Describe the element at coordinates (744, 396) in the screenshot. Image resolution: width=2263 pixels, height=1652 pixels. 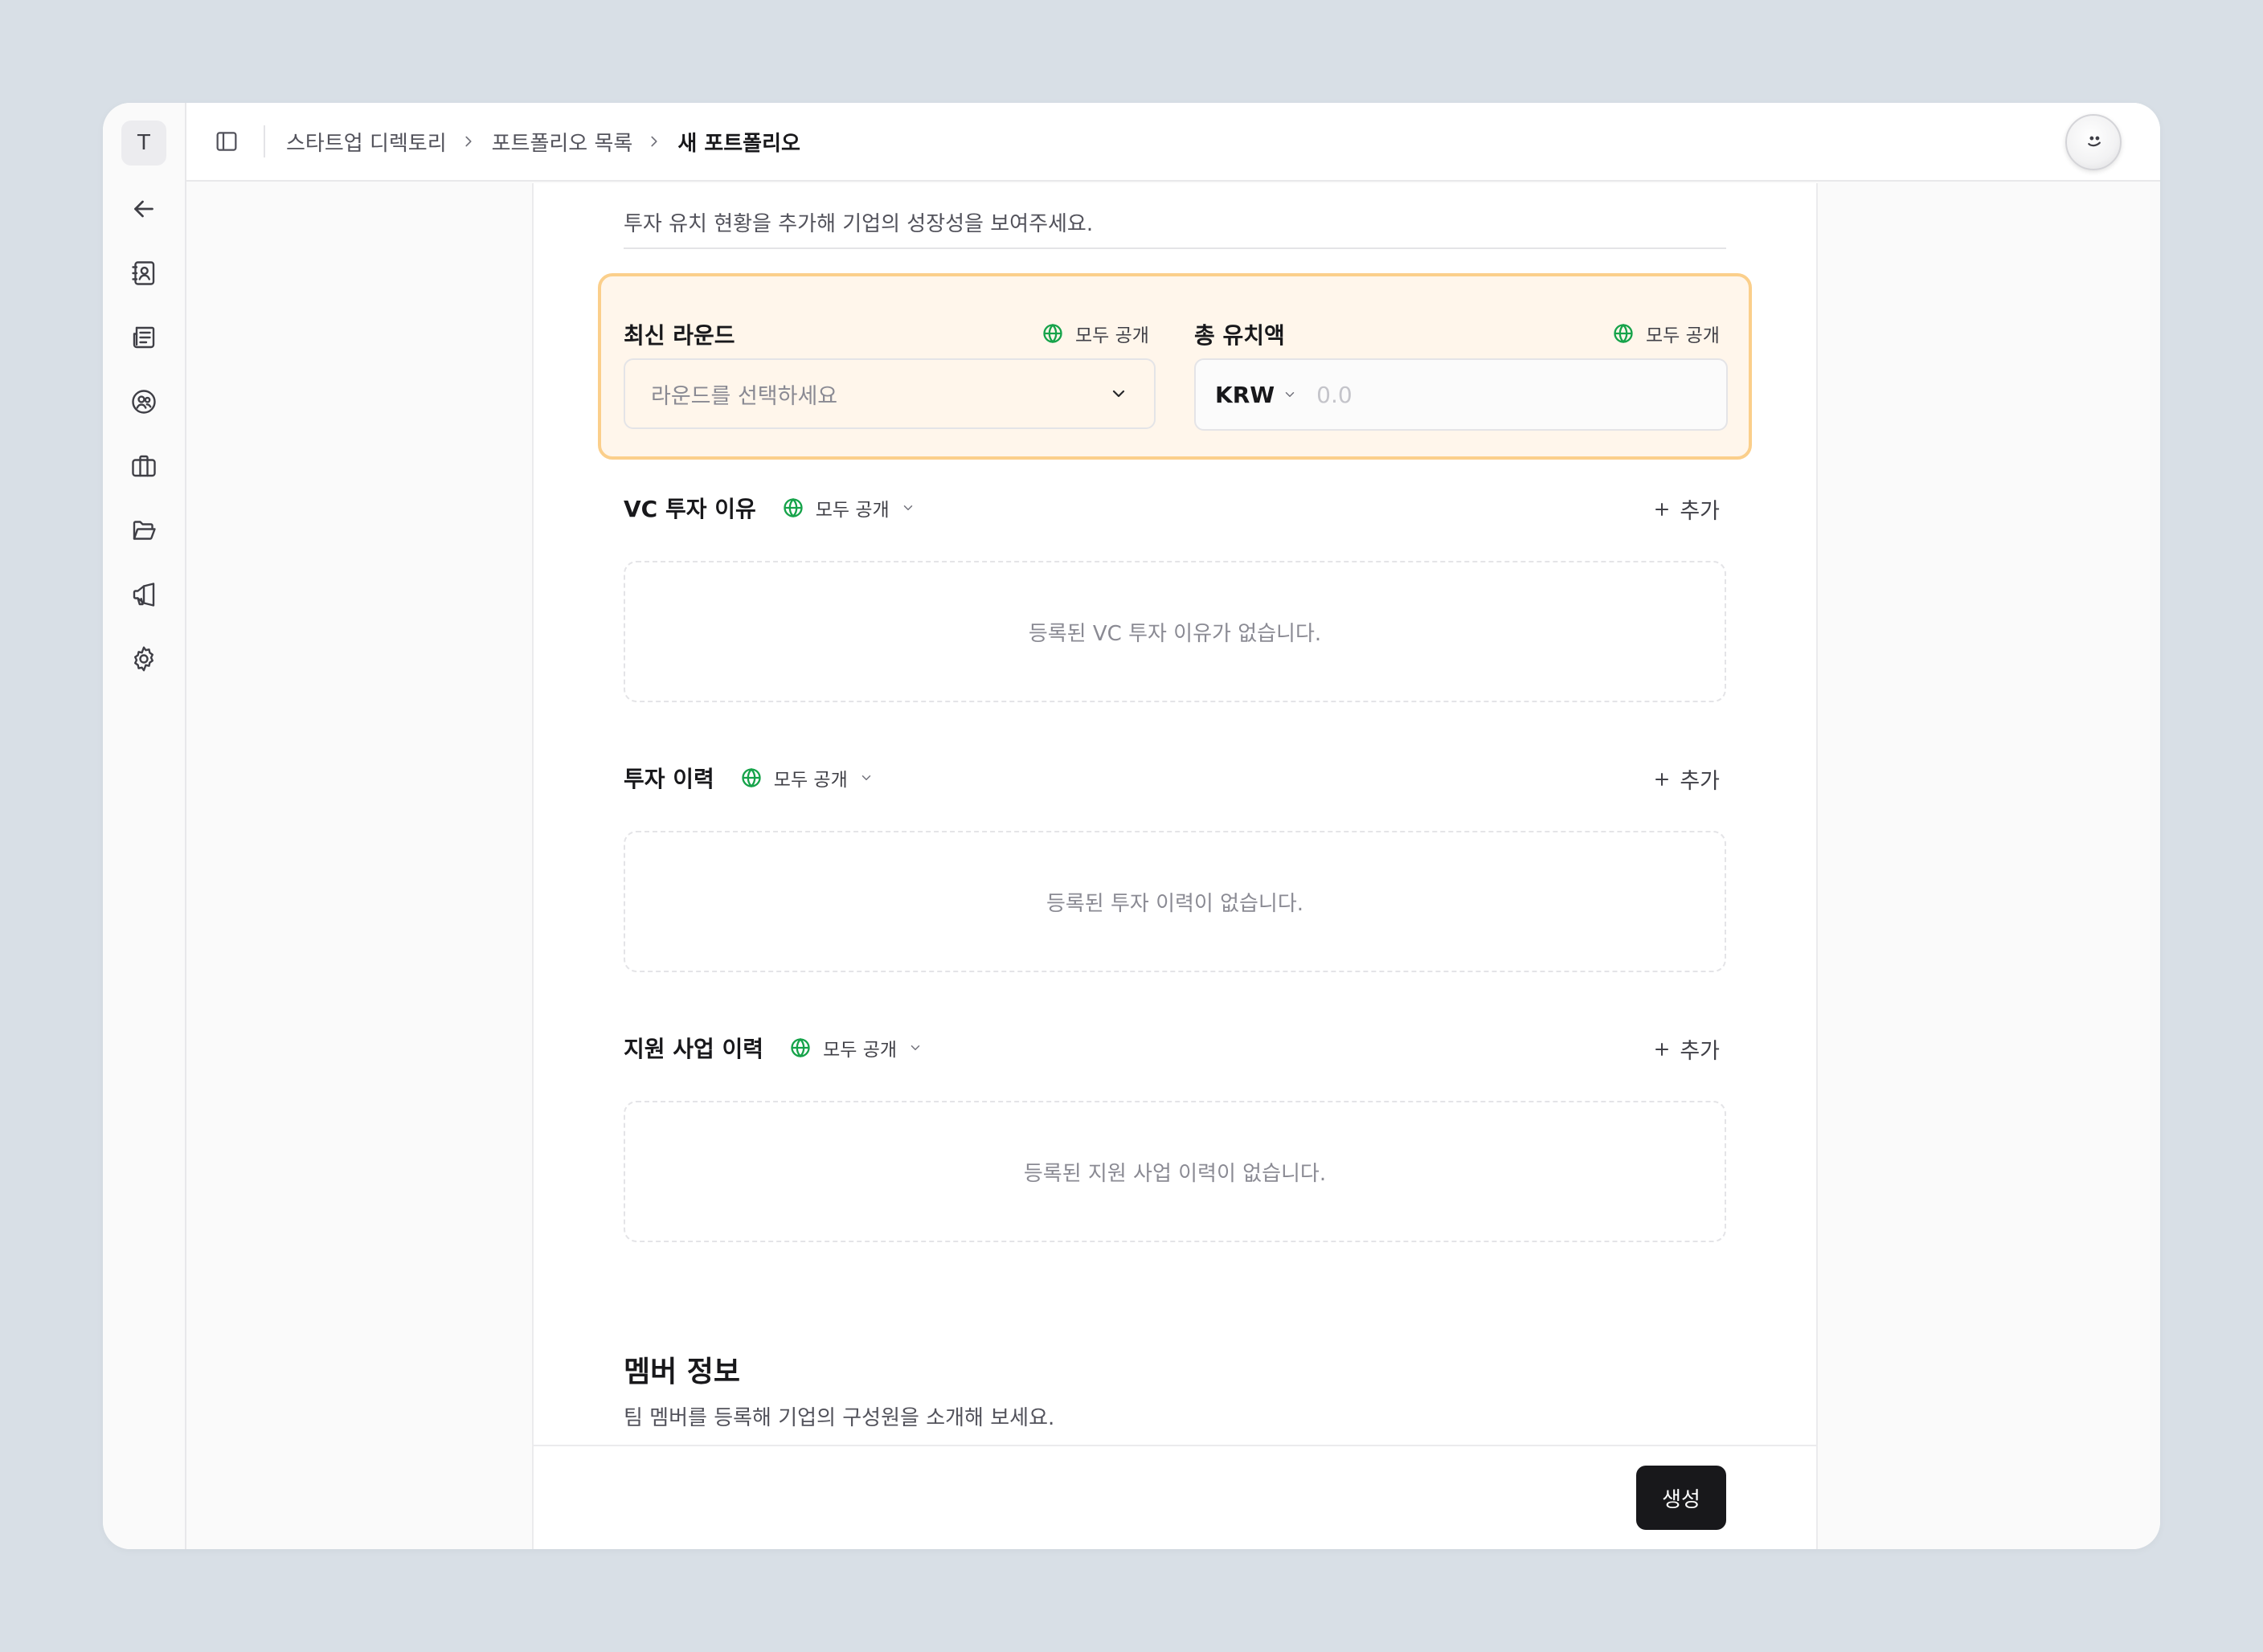
I see `latest-round-placeholder: 라운드를 선택하세요` at that location.